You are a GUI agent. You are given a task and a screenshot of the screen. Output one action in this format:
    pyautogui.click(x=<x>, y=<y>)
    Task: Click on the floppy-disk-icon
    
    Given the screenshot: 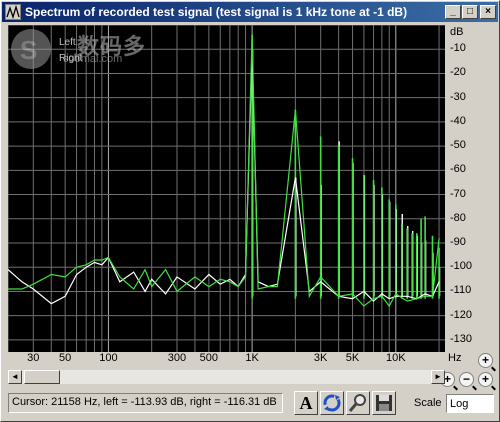 What is the action you would take?
    pyautogui.click(x=384, y=403)
    